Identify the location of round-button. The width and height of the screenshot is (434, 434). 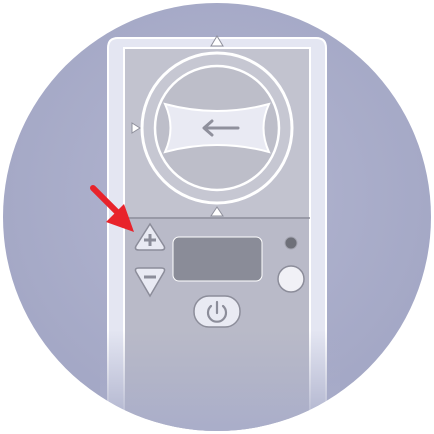
(291, 279).